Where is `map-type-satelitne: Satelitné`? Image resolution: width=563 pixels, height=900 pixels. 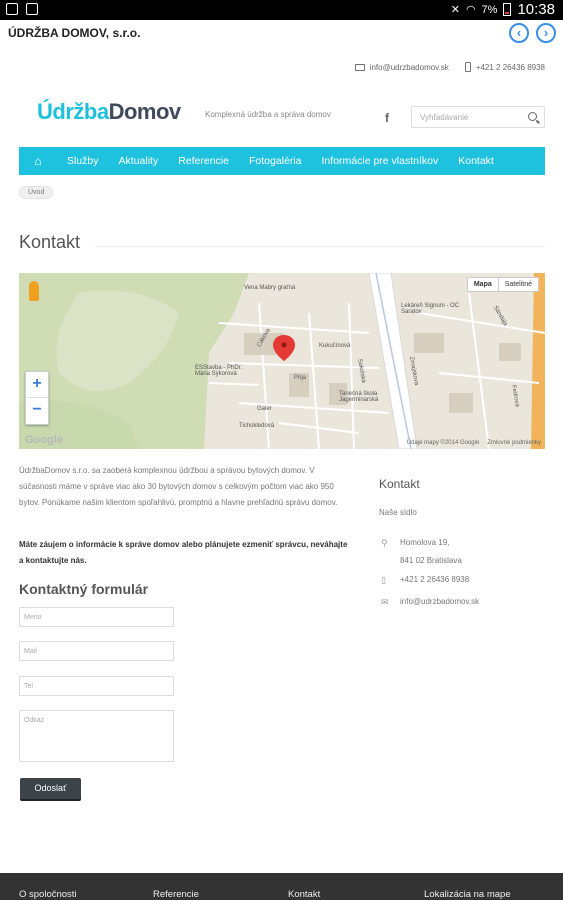
map-type-satelitne: Satelitné is located at coordinates (518, 284).